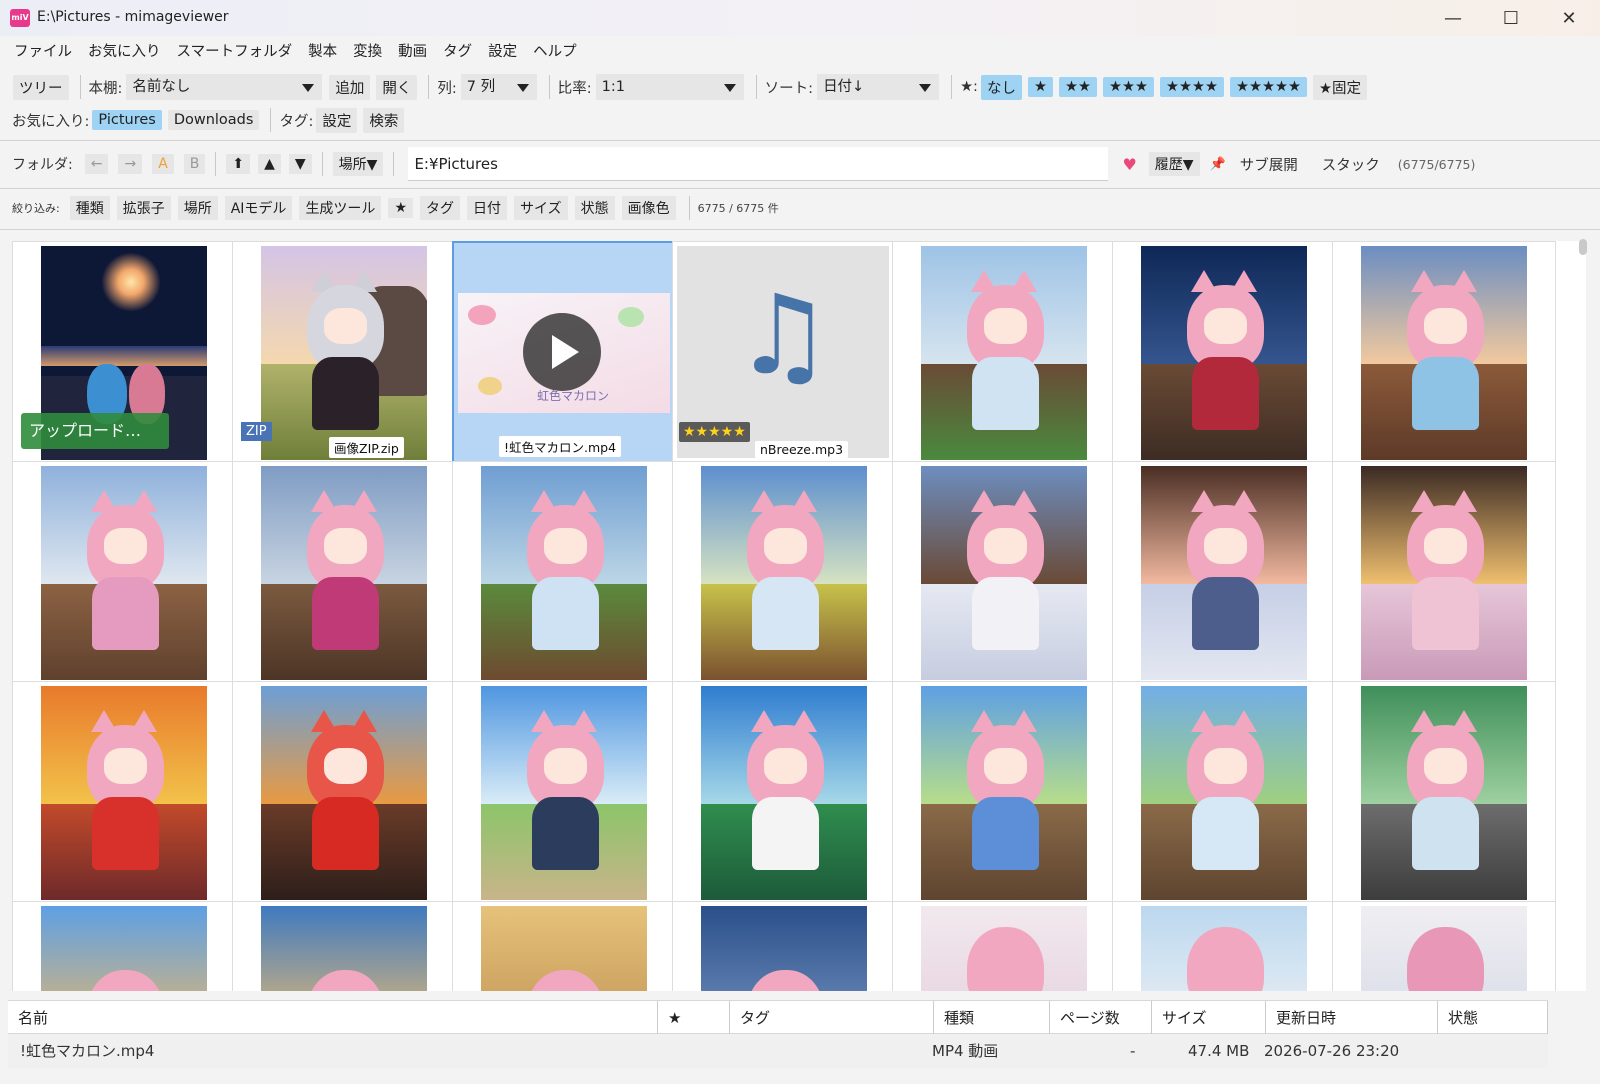  What do you see at coordinates (1581, 616) in the screenshot?
I see `grid-scrollbar` at bounding box center [1581, 616].